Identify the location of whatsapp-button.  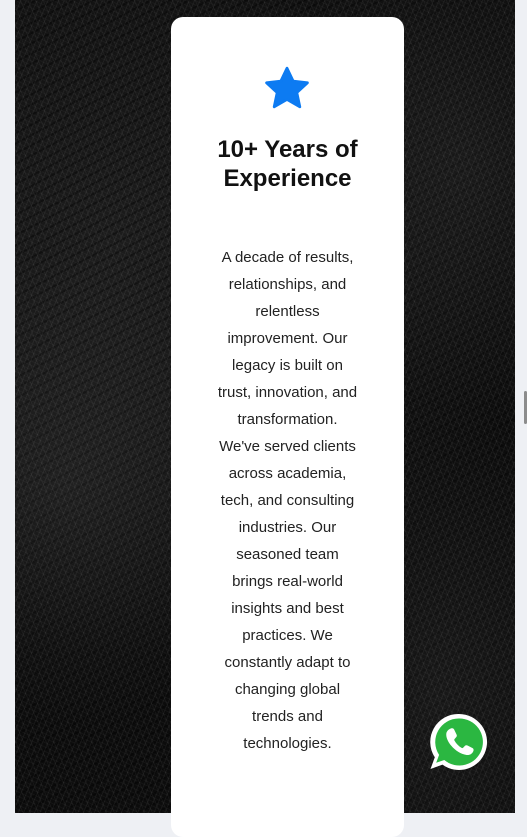
(459, 742).